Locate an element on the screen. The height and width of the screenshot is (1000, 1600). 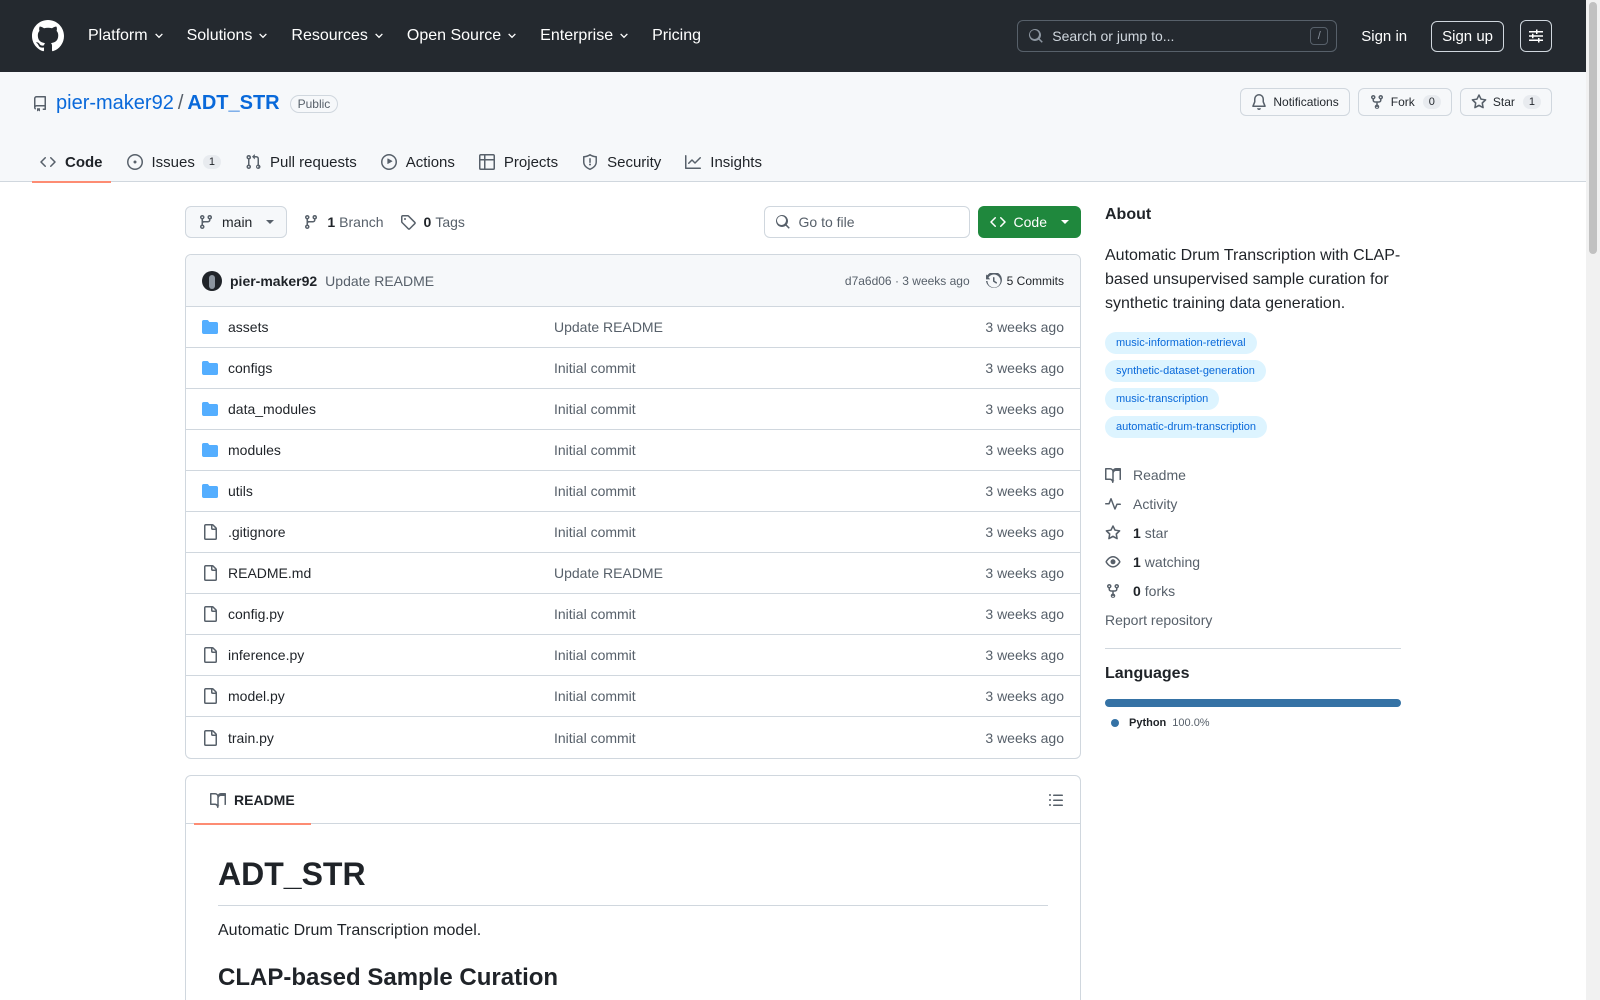
file-name-link: modules is located at coordinates (391, 450).